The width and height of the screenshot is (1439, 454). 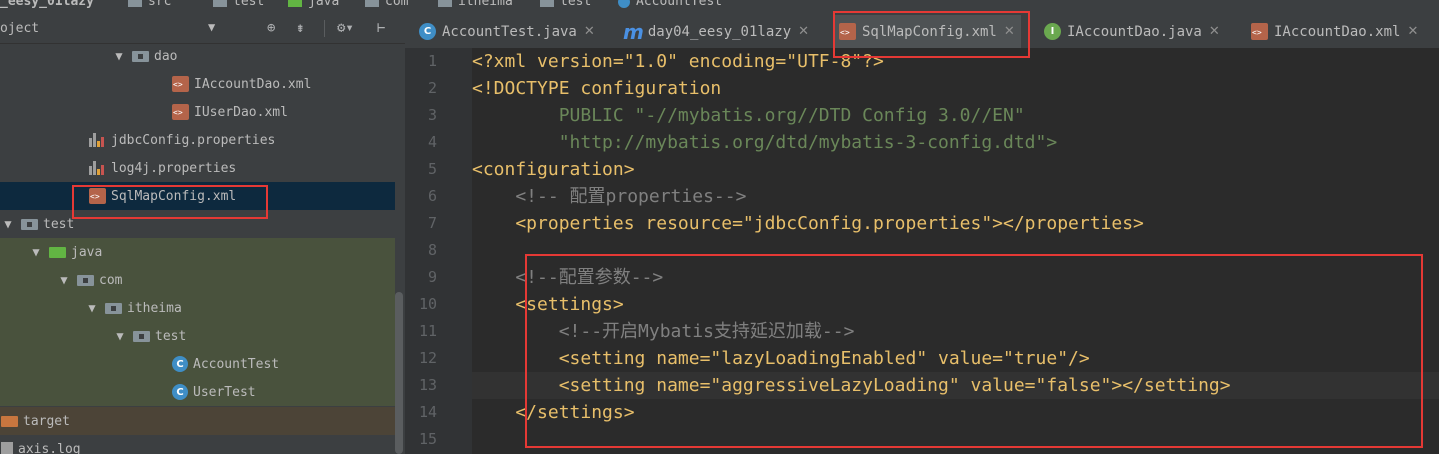 What do you see at coordinates (609, 196) in the screenshot?
I see `code-line-text: <!-- 配置properties-->` at bounding box center [609, 196].